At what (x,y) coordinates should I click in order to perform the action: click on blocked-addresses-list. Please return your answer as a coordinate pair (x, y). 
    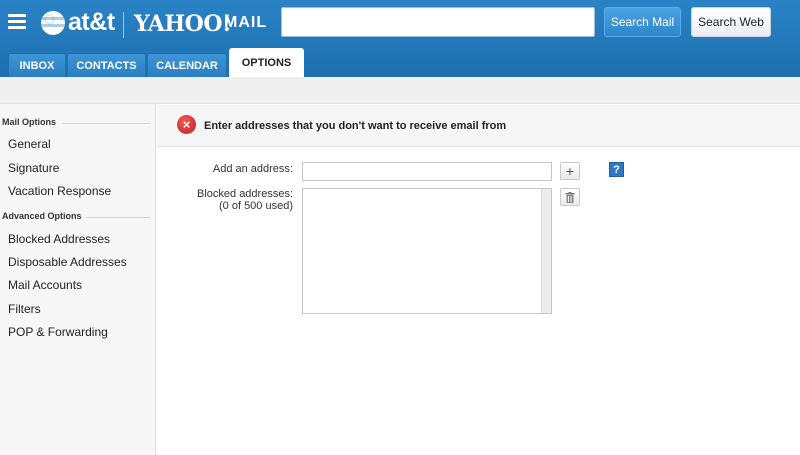
    Looking at the image, I should click on (427, 251).